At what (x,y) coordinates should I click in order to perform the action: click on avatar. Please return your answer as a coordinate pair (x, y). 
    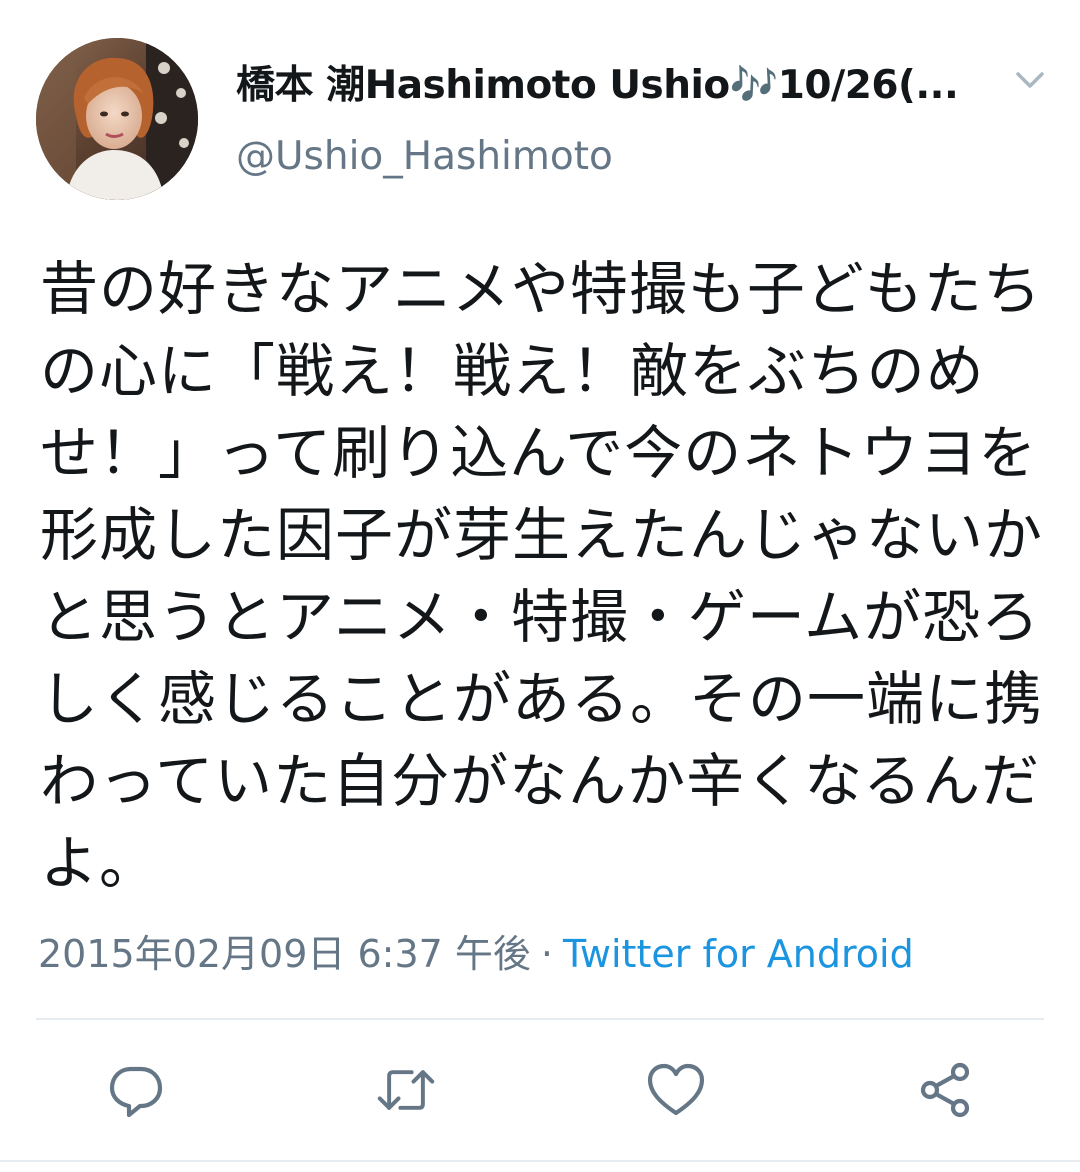
    Looking at the image, I should click on (117, 119).